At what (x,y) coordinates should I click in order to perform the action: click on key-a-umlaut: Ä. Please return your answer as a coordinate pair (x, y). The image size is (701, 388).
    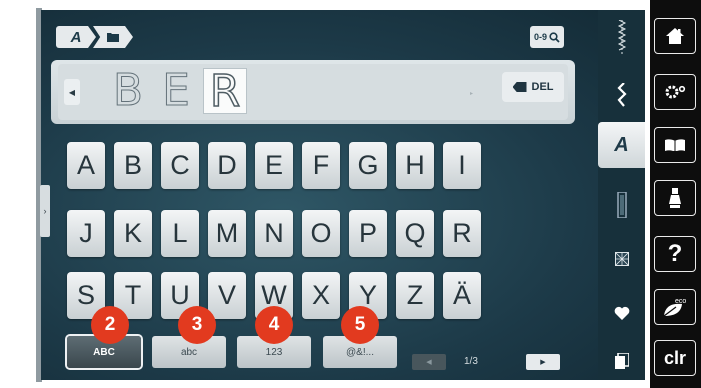
    Looking at the image, I should click on (462, 295).